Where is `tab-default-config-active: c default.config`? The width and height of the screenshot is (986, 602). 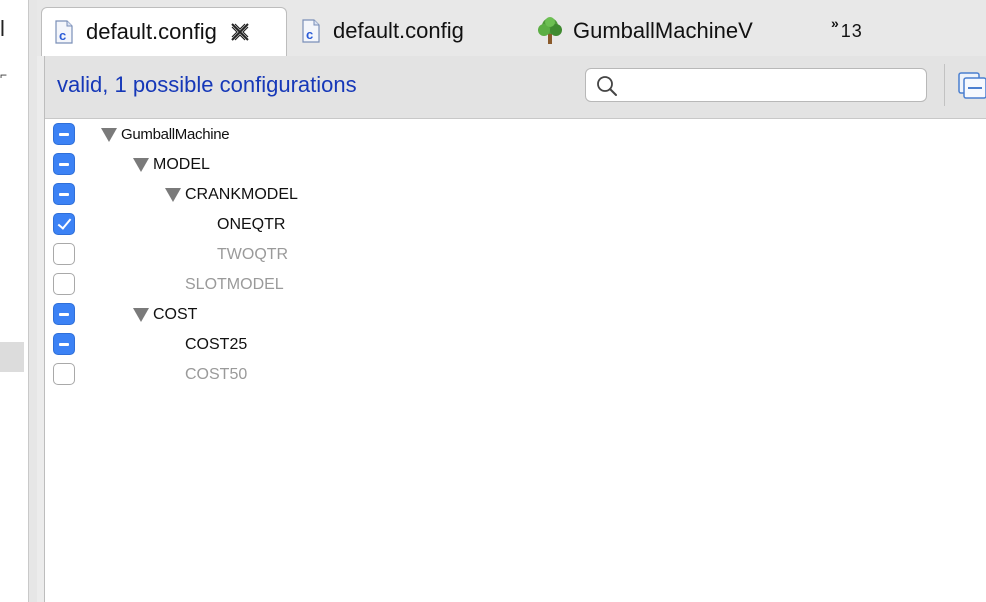 tab-default-config-active: c default.config is located at coordinates (164, 31).